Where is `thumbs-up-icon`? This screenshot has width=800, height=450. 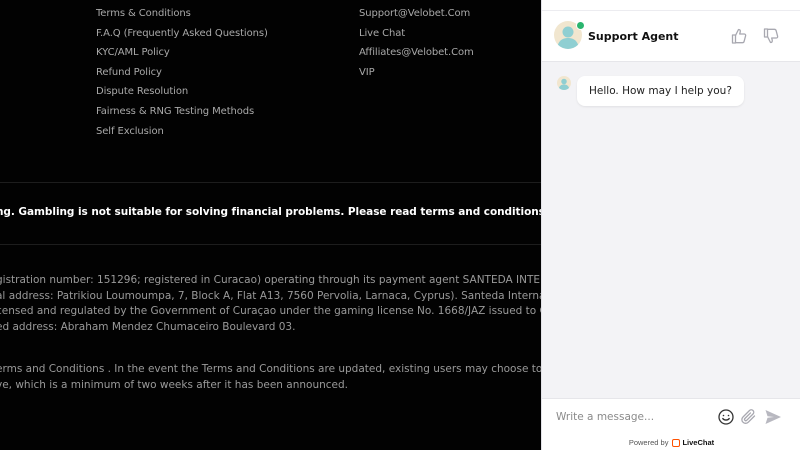 thumbs-up-icon is located at coordinates (739, 36).